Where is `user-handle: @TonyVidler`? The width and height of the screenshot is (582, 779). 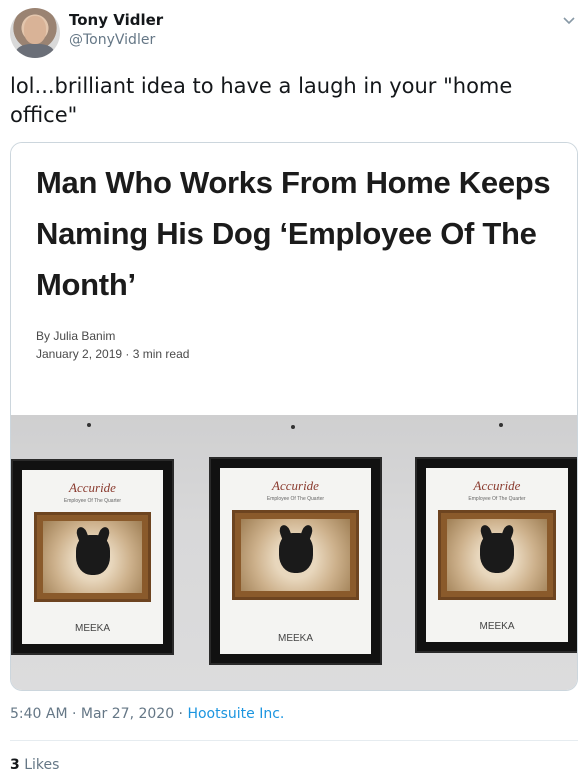
user-handle: @TonyVidler is located at coordinates (112, 40).